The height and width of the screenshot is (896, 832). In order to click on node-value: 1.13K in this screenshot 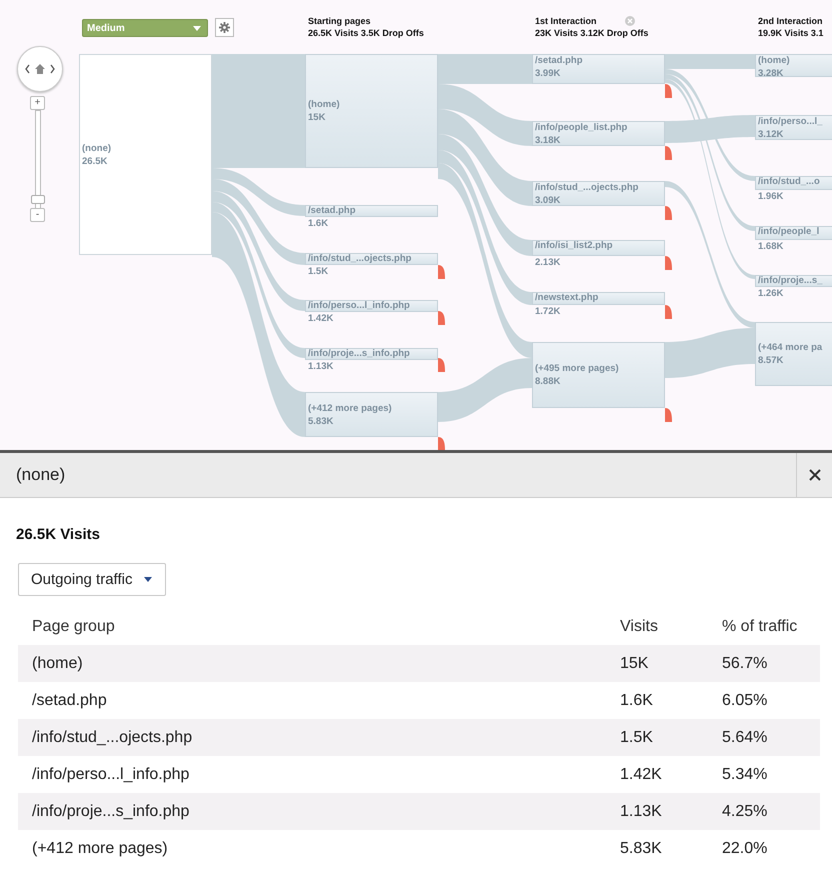, I will do `click(321, 367)`.